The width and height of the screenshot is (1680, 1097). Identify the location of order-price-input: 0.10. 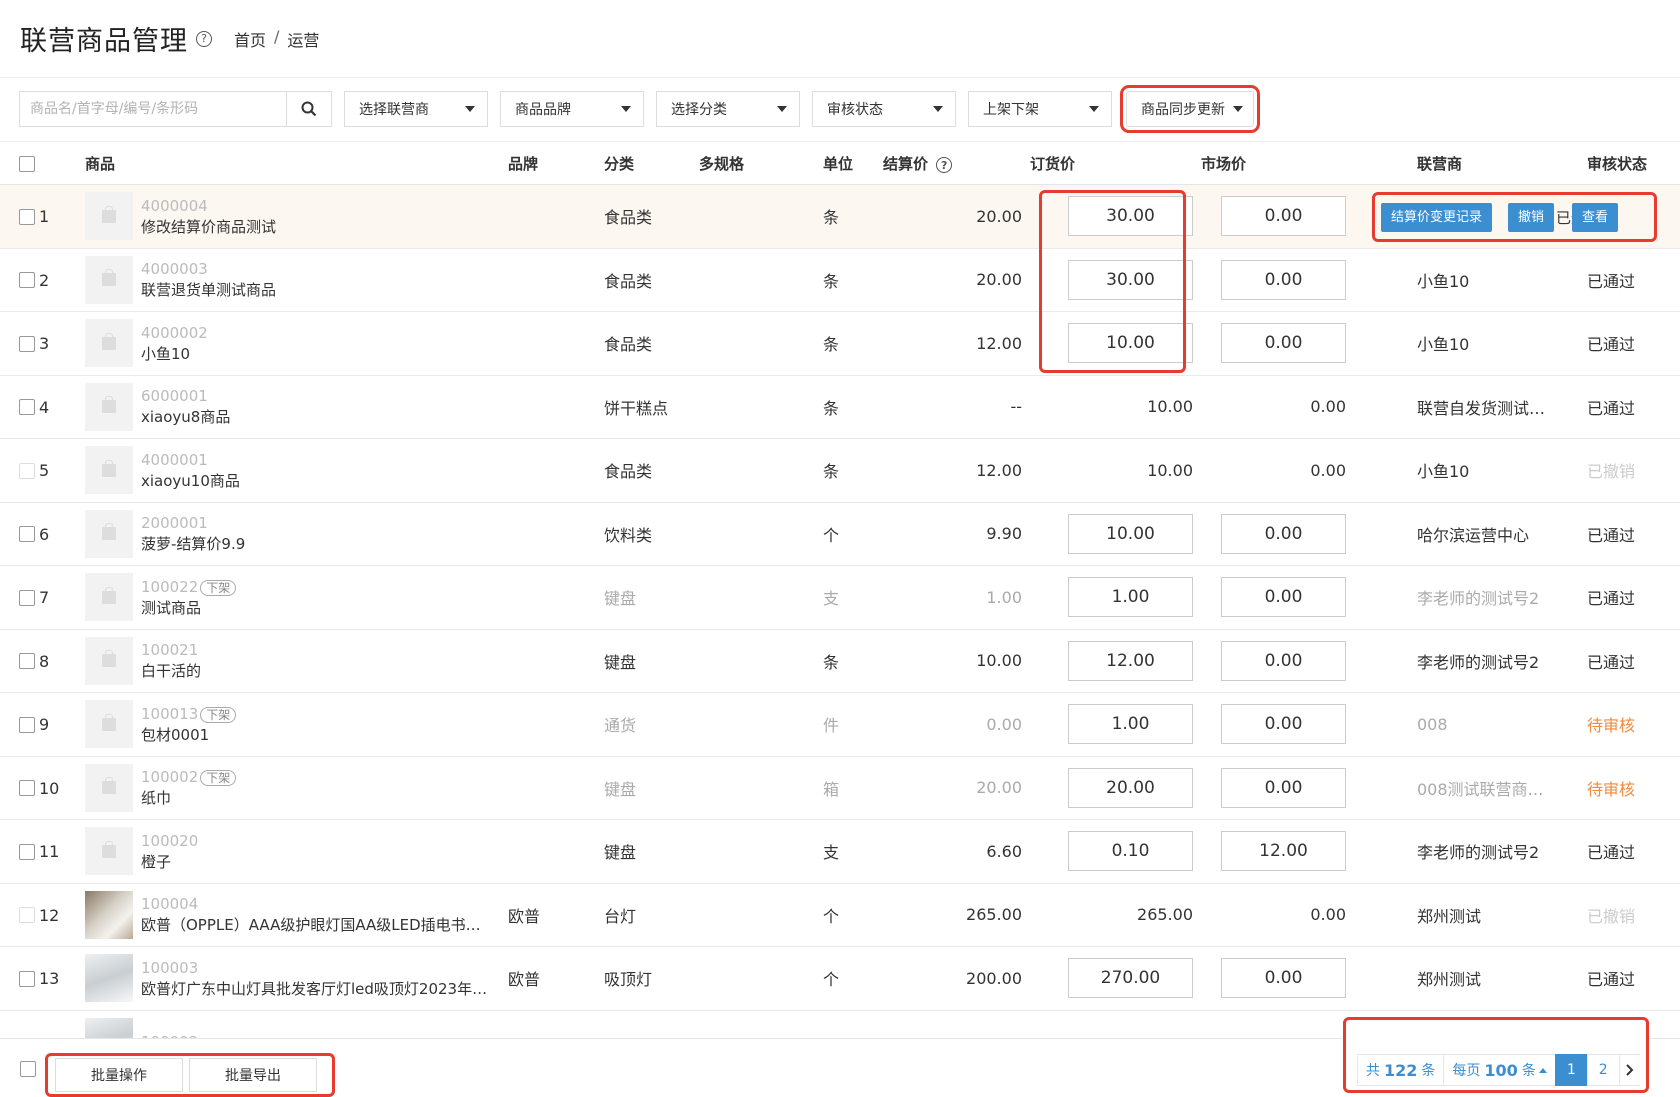
(1130, 851).